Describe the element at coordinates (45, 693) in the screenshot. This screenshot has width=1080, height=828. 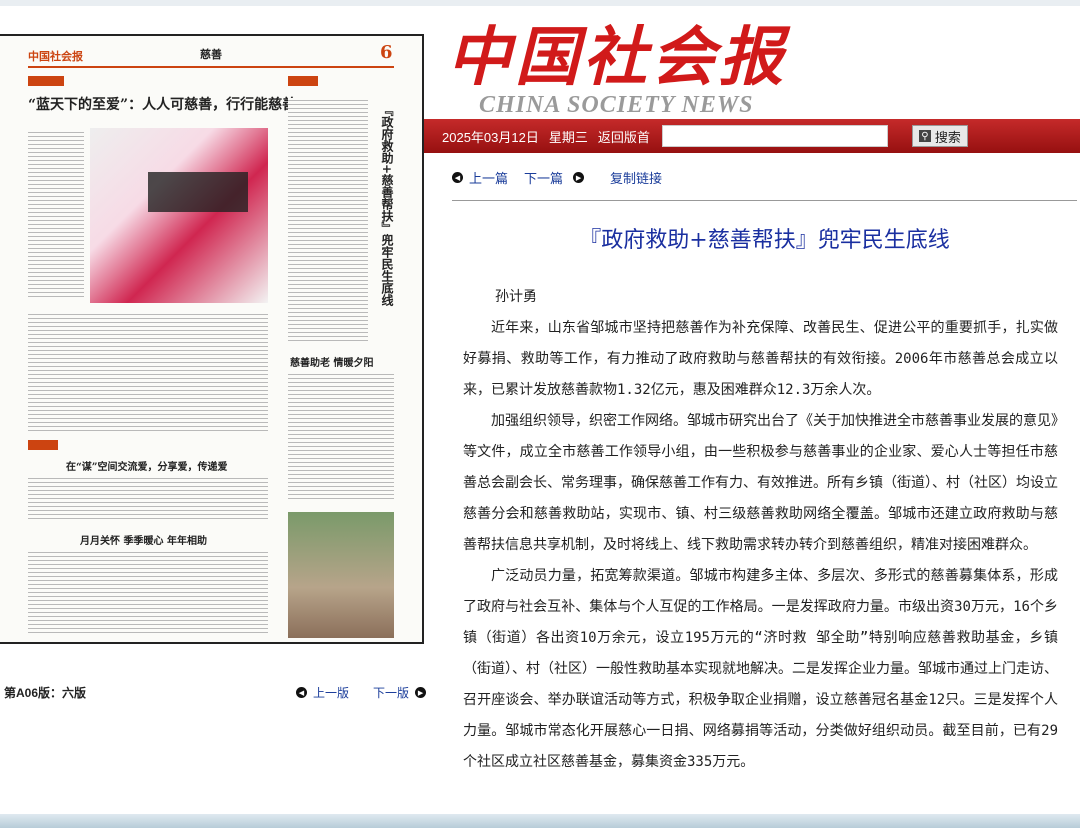
I see `page-label: 第A06版：六版` at that location.